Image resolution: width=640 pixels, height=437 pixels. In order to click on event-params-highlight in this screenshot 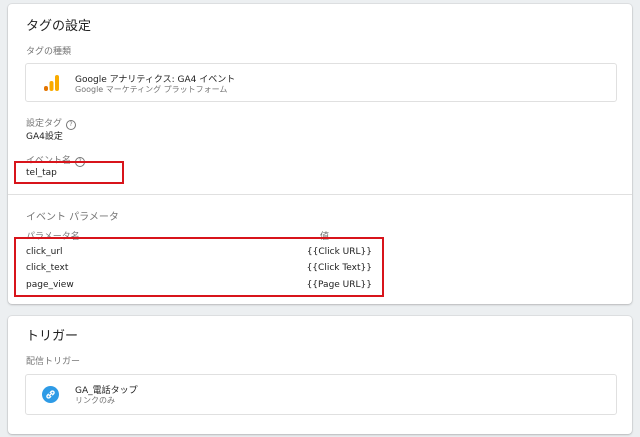, I will do `click(199, 267)`.